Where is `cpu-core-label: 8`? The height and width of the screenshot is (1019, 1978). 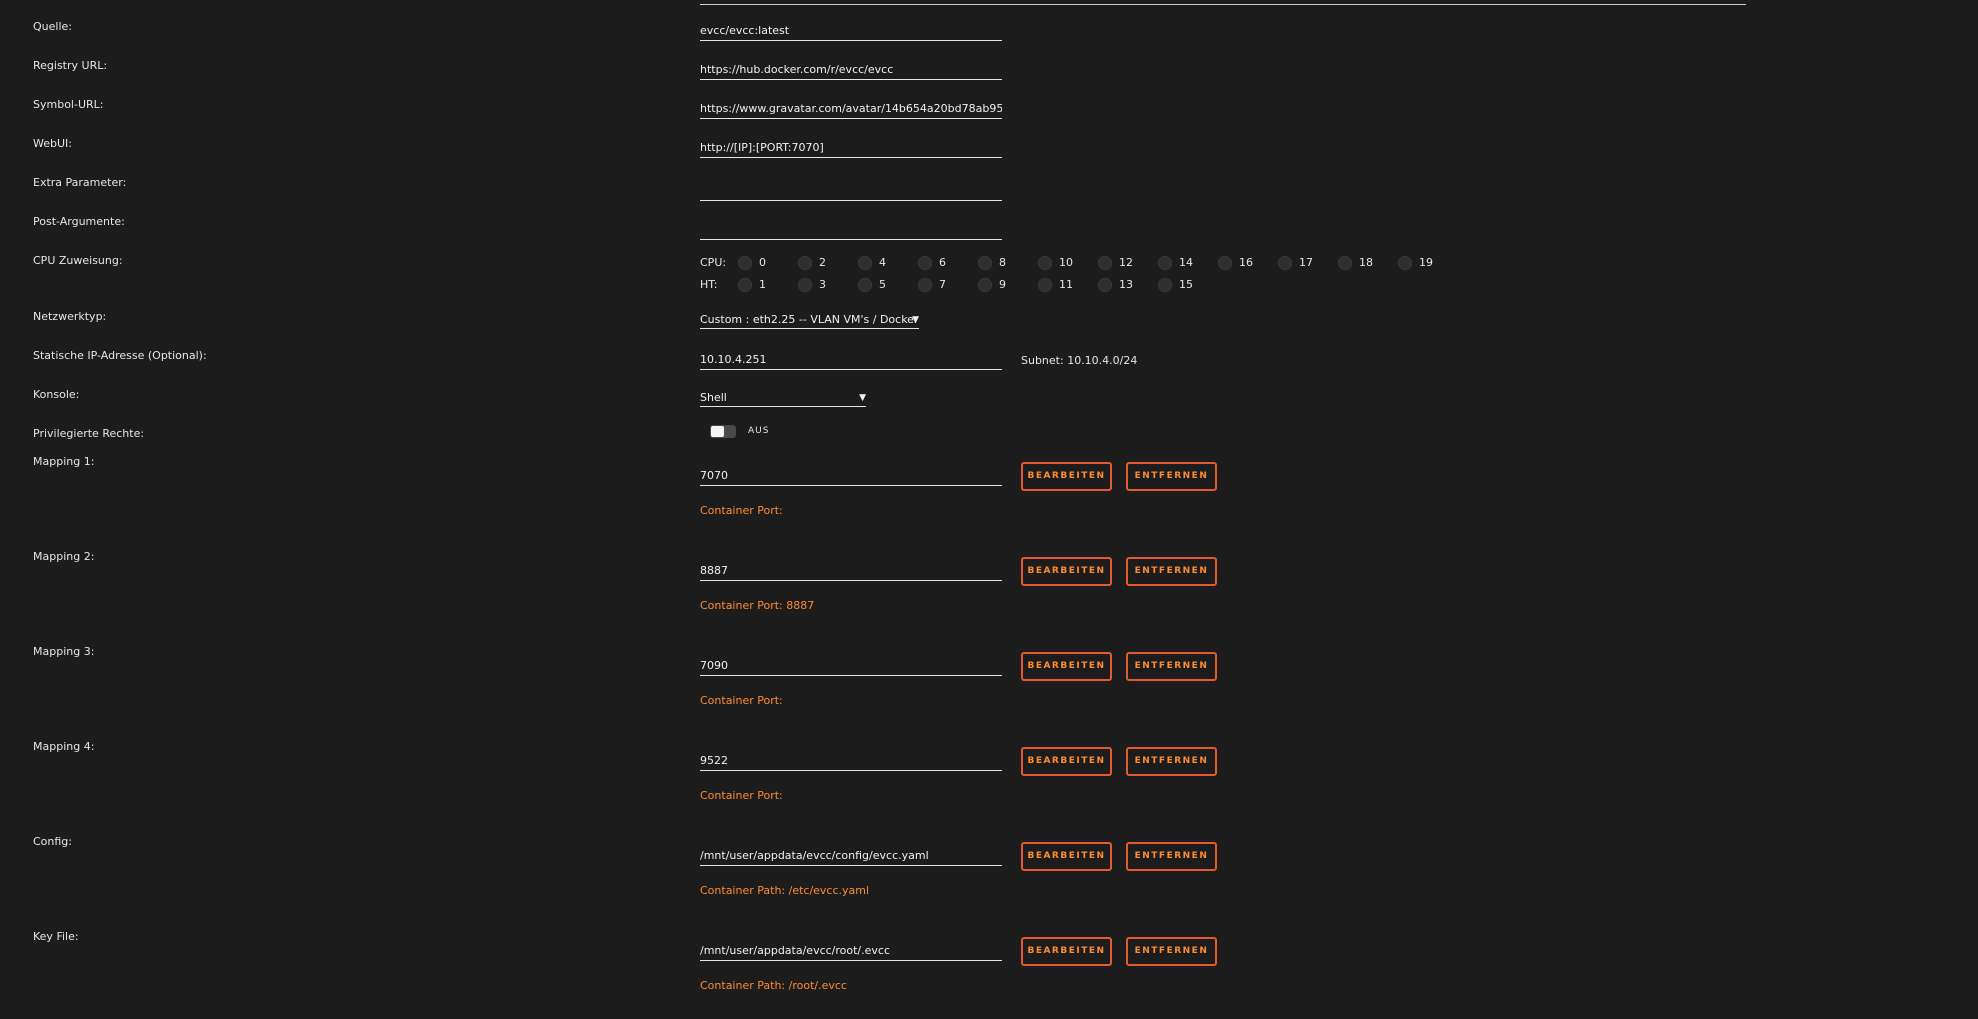
cpu-core-label: 8 is located at coordinates (1002, 262).